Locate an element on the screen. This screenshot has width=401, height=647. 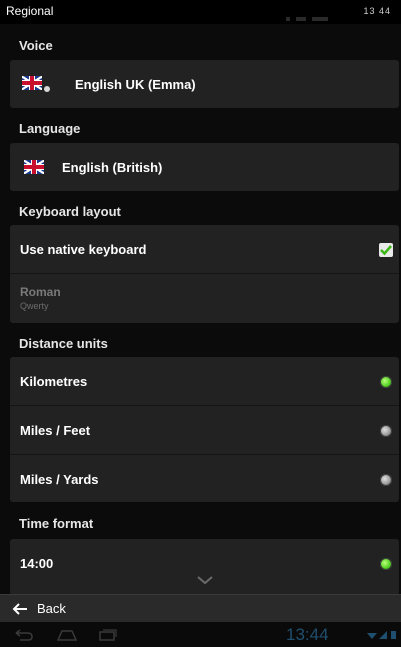
native-keyboard-checkbox is located at coordinates (386, 250).